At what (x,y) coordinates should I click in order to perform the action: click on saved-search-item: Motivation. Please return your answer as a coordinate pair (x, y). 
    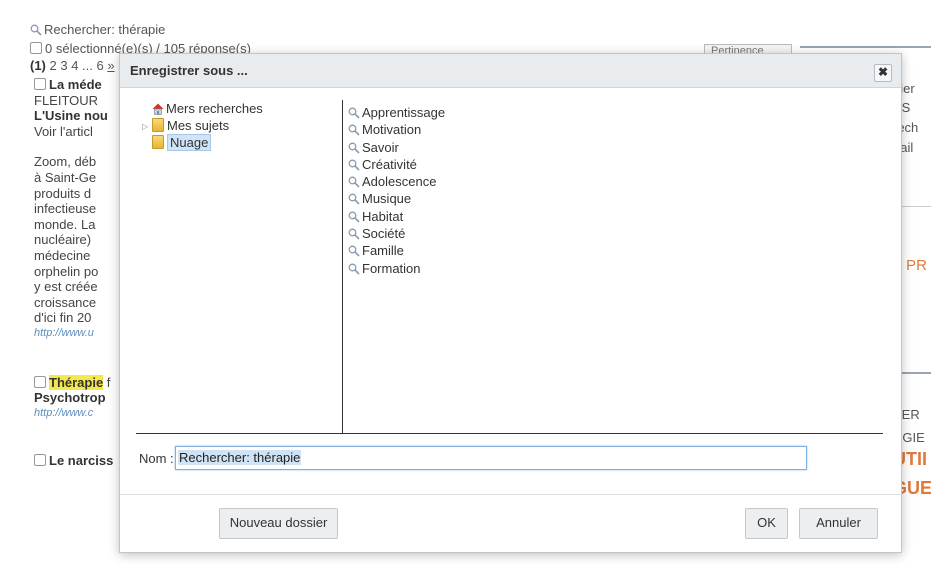
    Looking at the image, I should click on (396, 129).